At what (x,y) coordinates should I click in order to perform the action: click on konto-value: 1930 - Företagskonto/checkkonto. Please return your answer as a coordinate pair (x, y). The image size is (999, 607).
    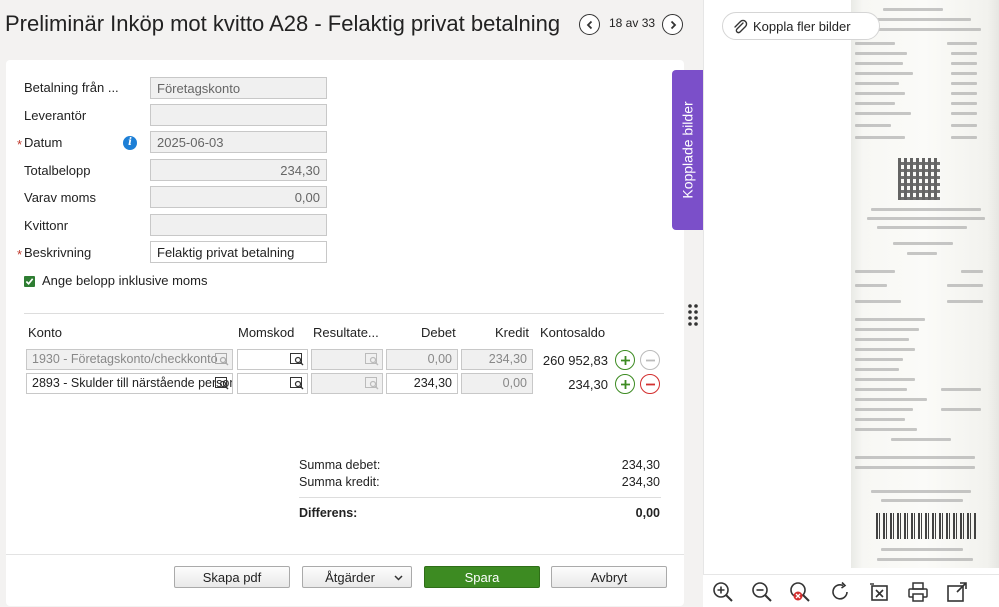
    Looking at the image, I should click on (125, 359).